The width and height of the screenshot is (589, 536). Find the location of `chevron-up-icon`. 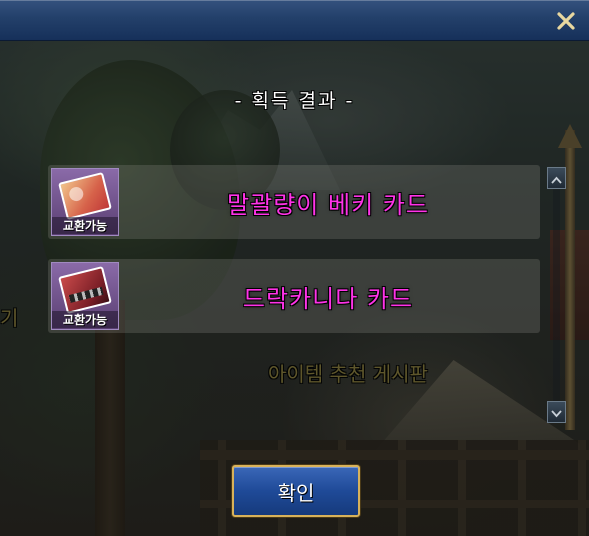

chevron-up-icon is located at coordinates (556, 178).